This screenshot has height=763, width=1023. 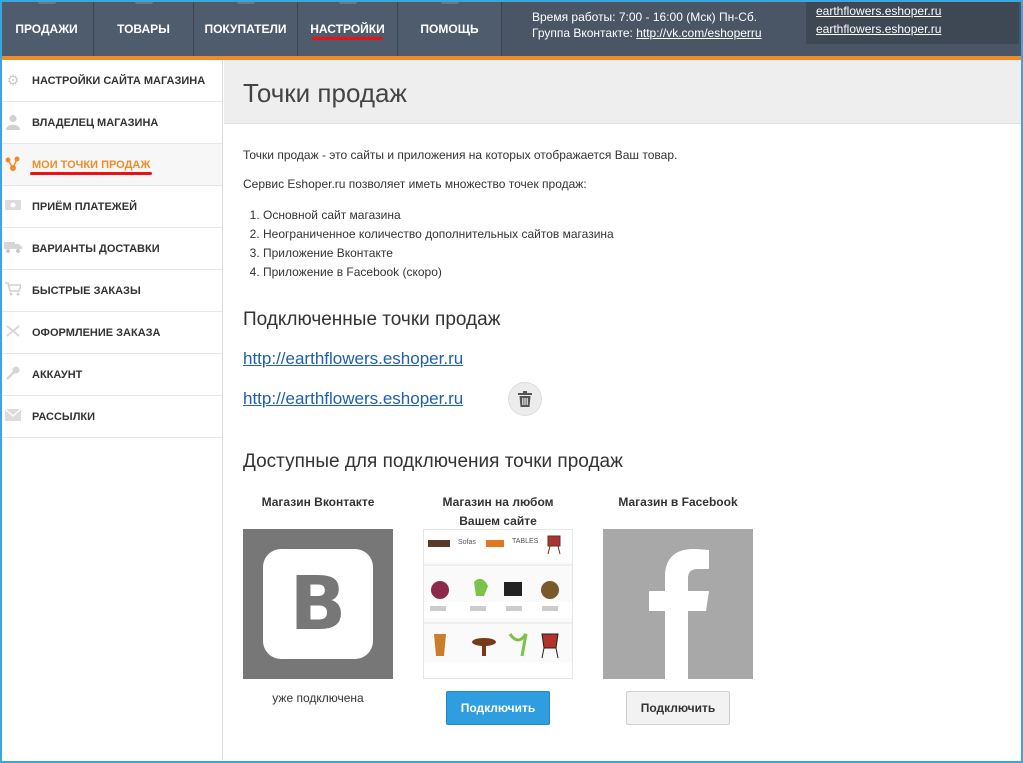 I want to click on customers-icon, so click(x=245, y=2).